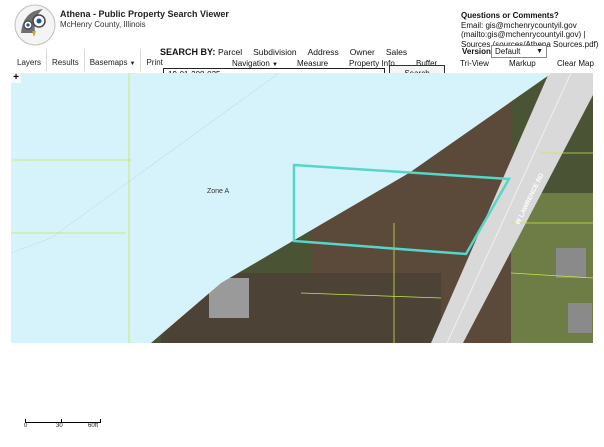  Describe the element at coordinates (103, 24) in the screenshot. I see `app-subtitle: McHenry County, Illinois` at that location.